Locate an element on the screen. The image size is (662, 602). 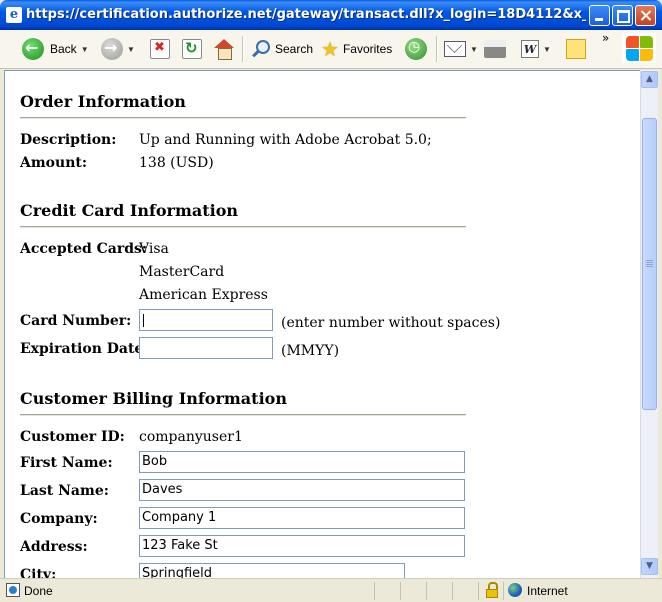
search-label: Search is located at coordinates (294, 49).